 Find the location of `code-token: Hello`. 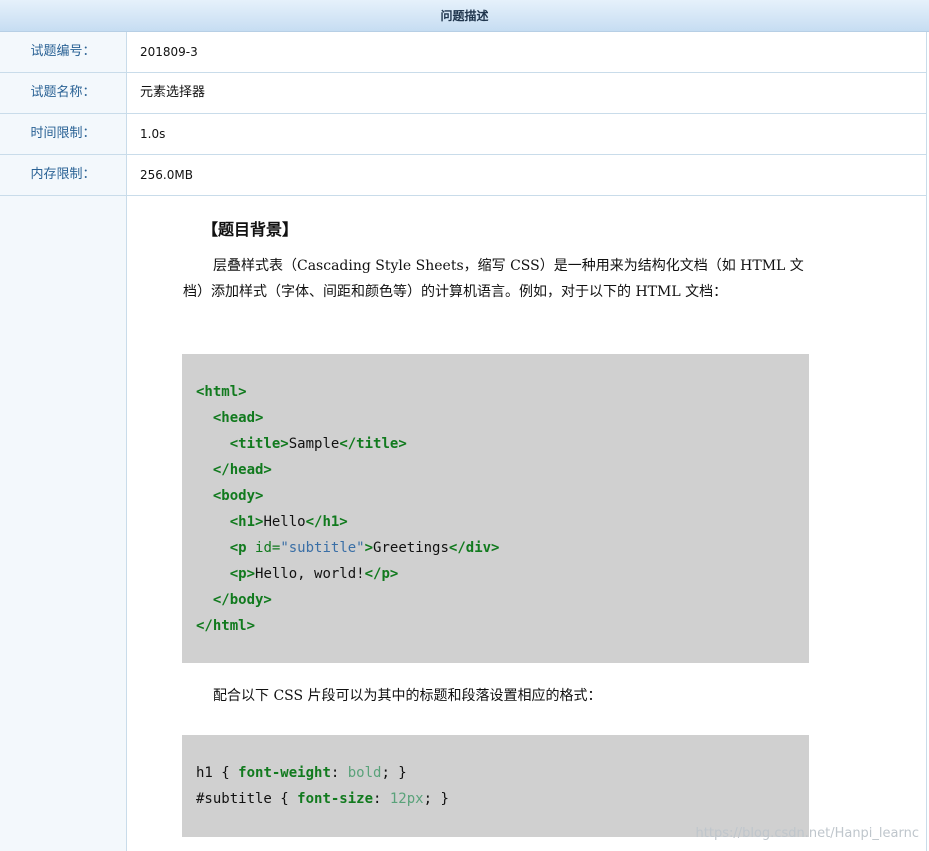

code-token: Hello is located at coordinates (284, 522).